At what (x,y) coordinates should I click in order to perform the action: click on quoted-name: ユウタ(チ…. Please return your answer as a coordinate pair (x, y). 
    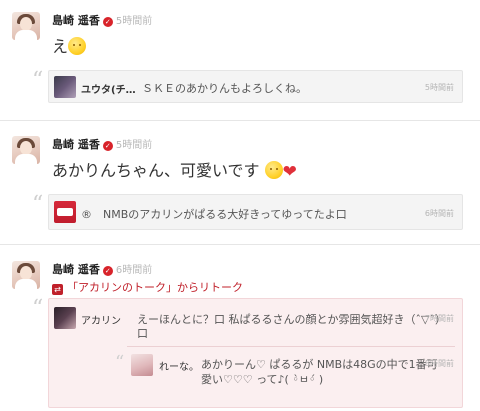
    Looking at the image, I should click on (108, 88).